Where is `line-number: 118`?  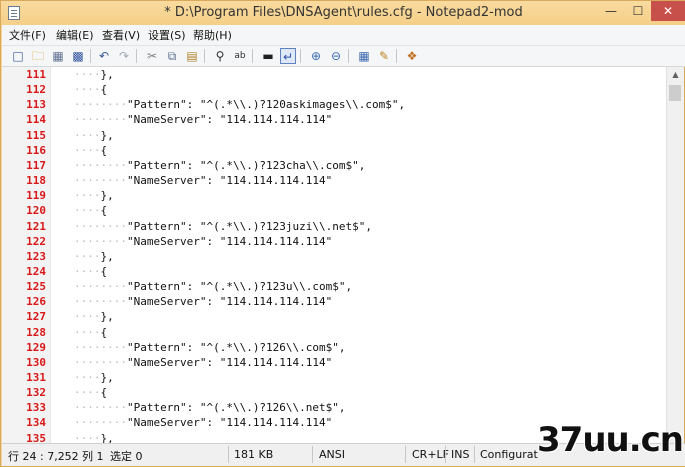 line-number: 118 is located at coordinates (36, 180).